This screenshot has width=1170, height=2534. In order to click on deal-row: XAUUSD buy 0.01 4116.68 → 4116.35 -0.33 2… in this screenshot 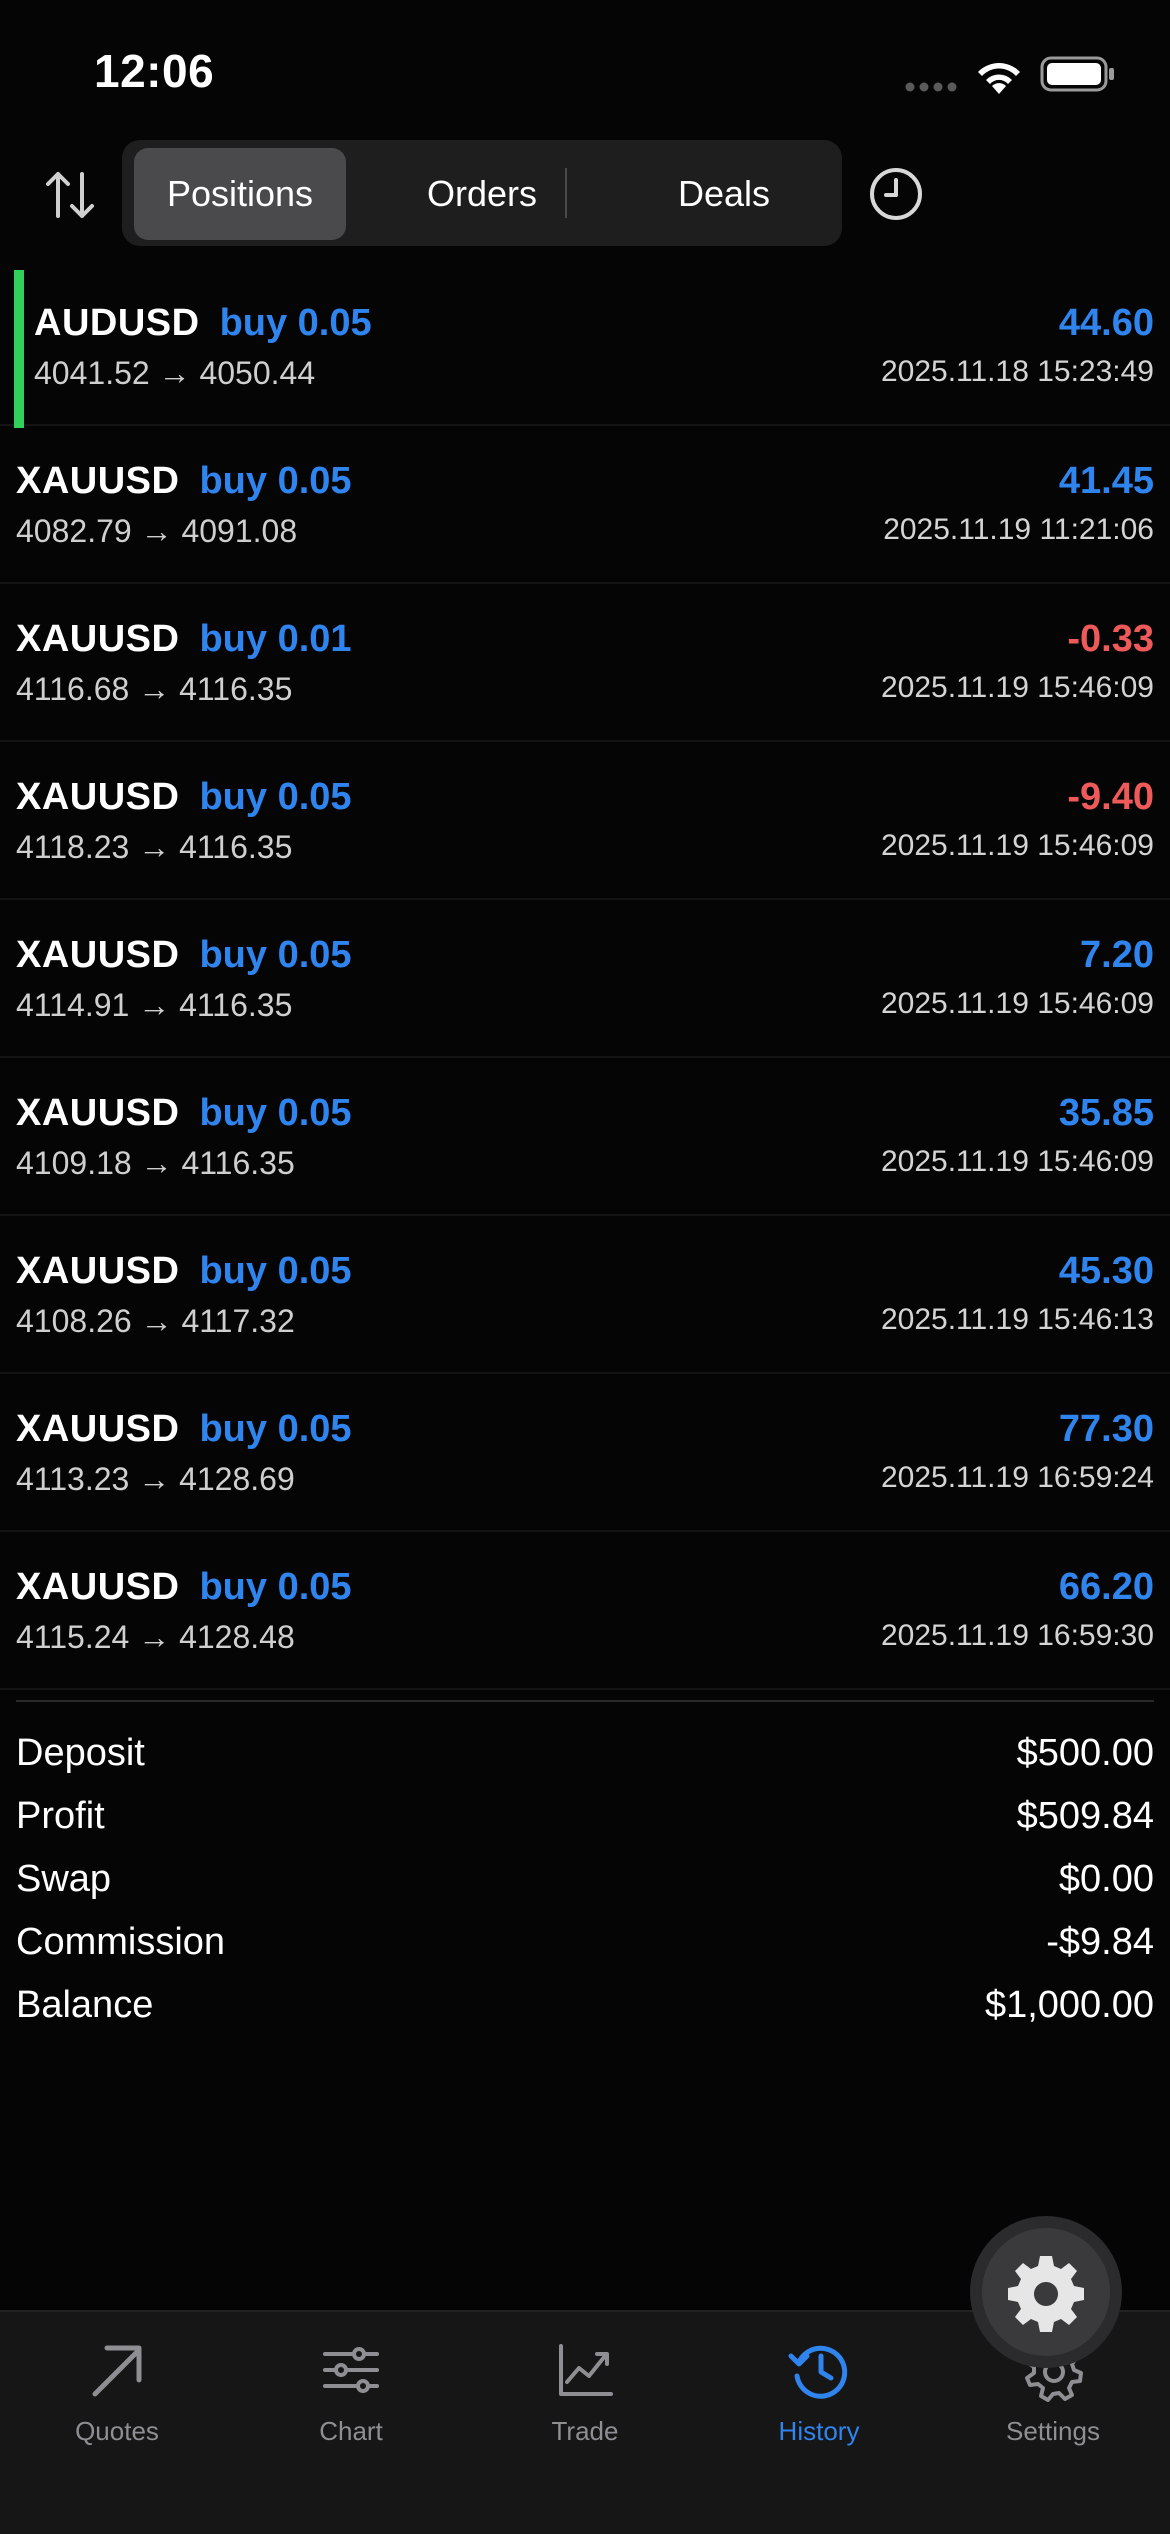, I will do `click(585, 663)`.